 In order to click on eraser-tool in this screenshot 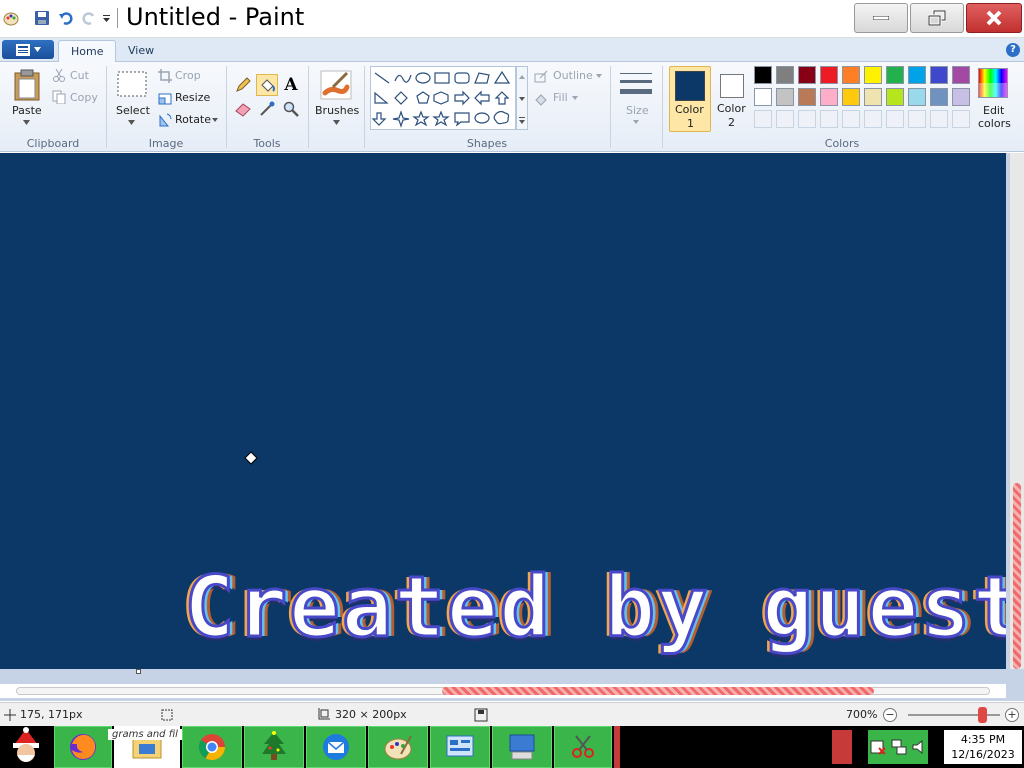, I will do `click(243, 109)`.